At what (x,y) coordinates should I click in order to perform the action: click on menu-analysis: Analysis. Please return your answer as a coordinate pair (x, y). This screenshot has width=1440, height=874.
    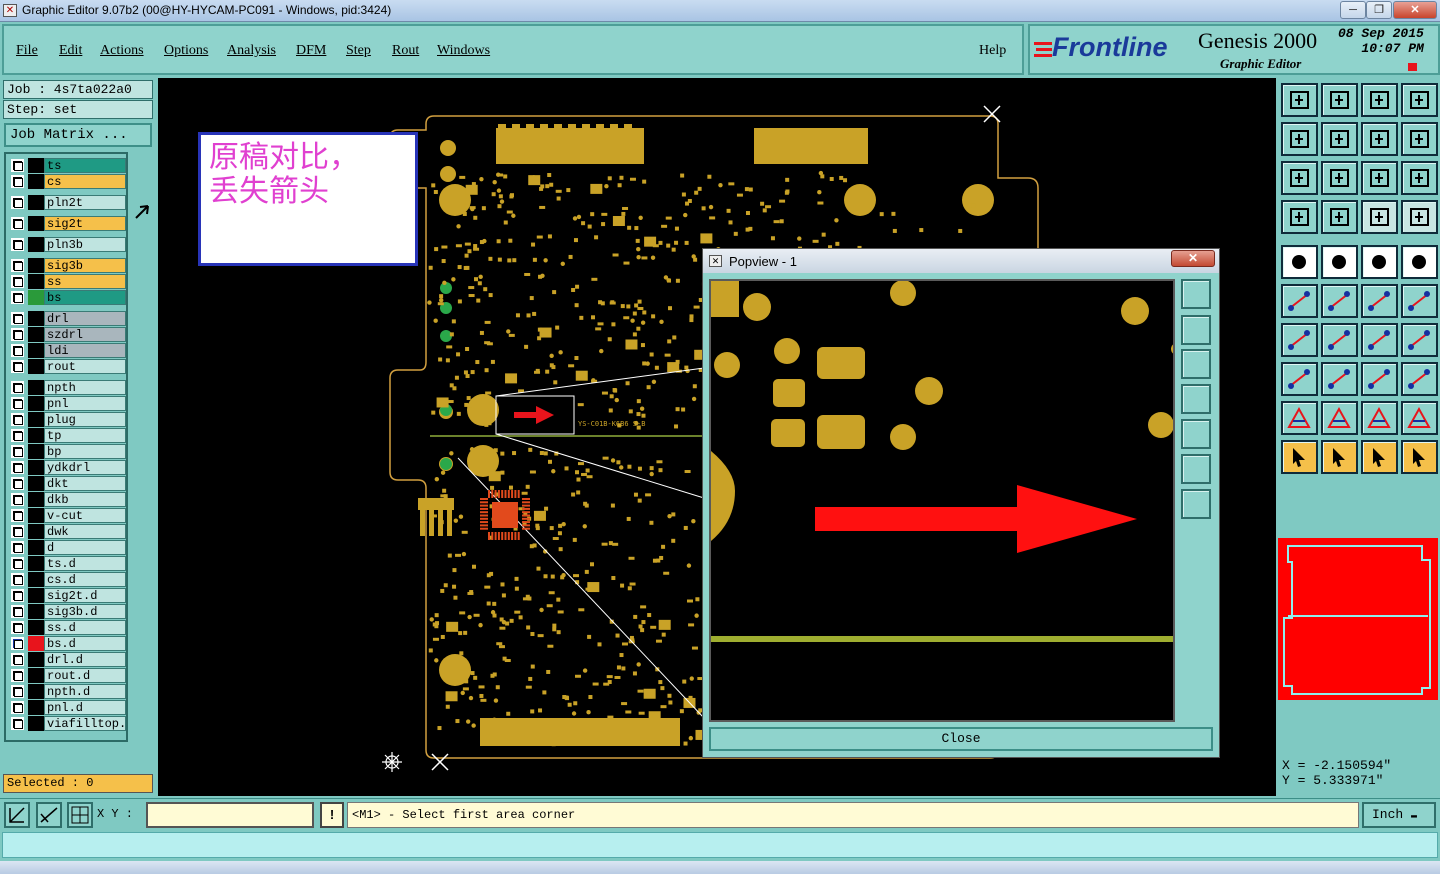
    Looking at the image, I should click on (251, 51).